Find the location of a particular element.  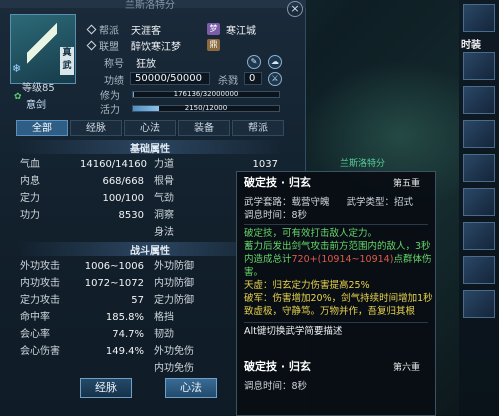

sword-emblem-icon is located at coordinates (42, 45).